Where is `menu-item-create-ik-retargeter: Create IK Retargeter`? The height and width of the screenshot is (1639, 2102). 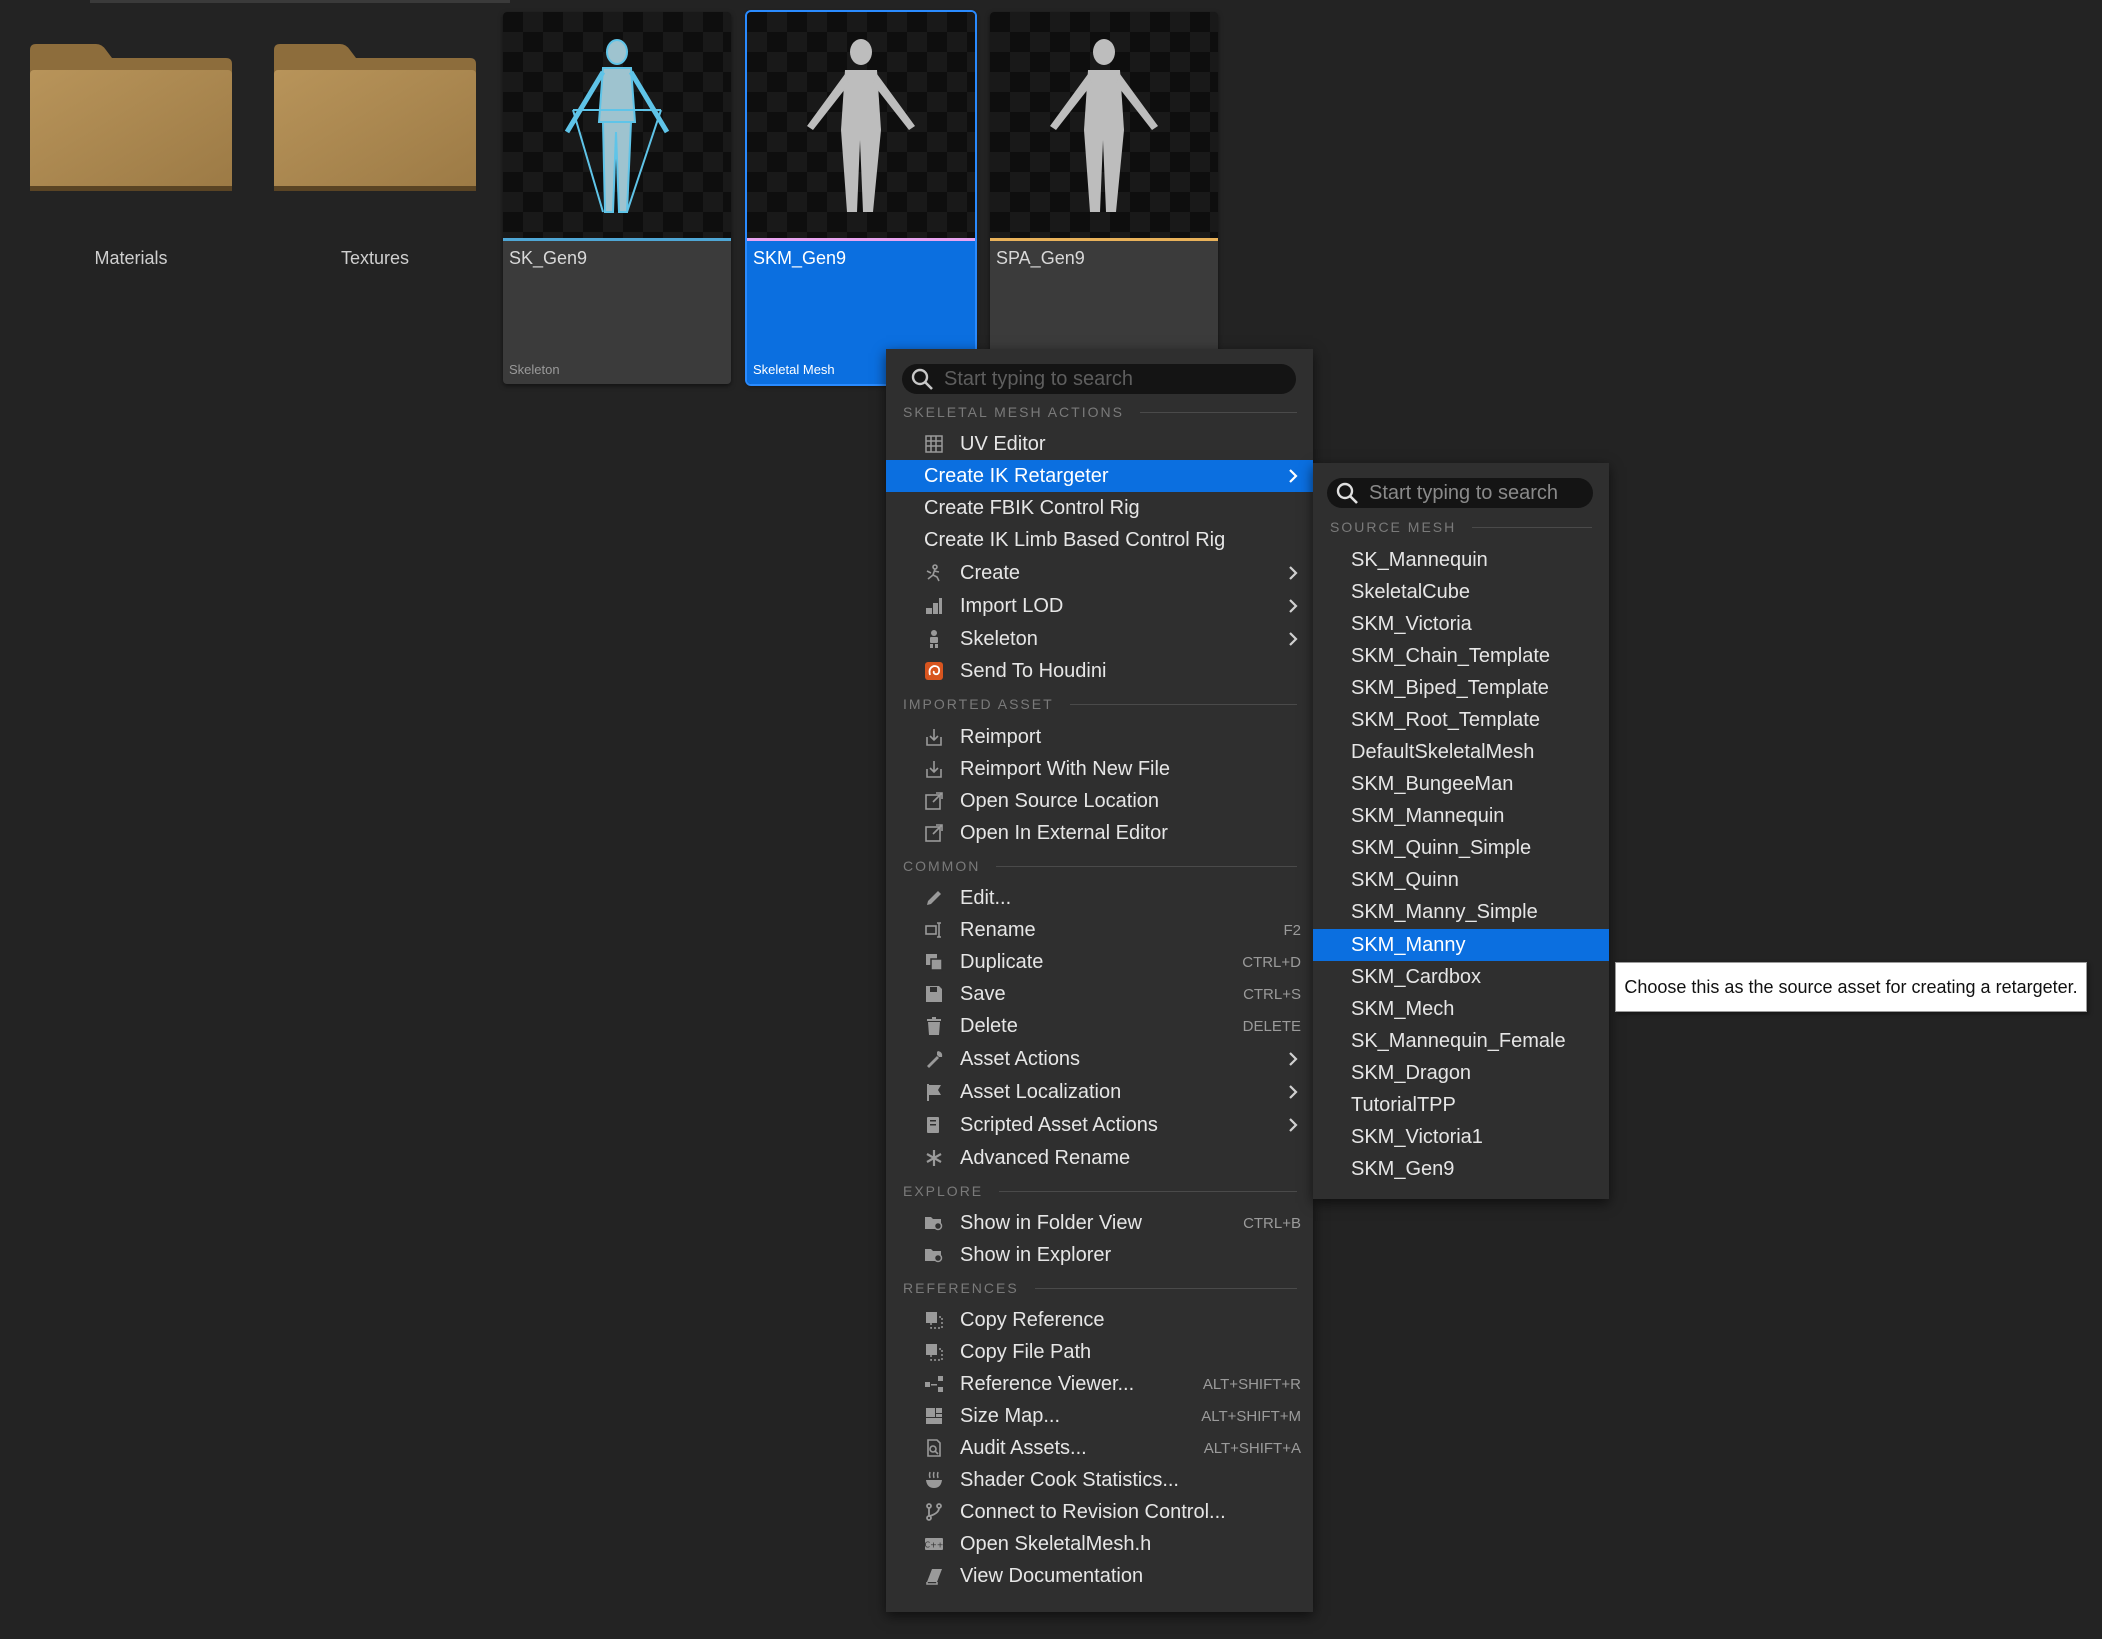
menu-item-create-ik-retargeter: Create IK Retargeter is located at coordinates (1099, 476).